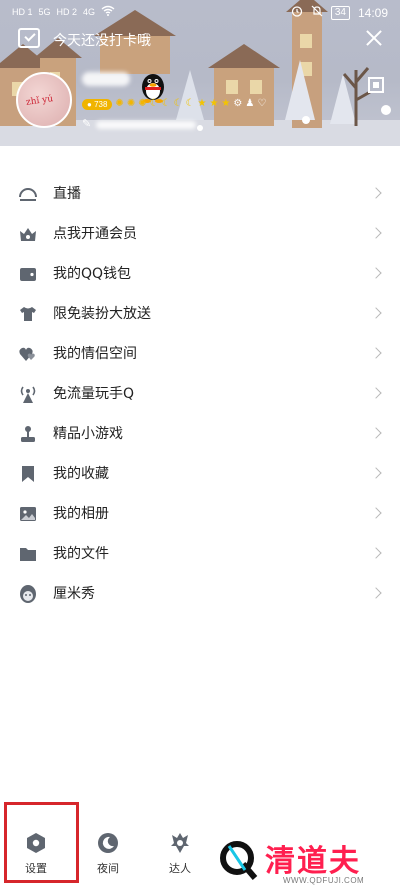 Image resolution: width=400 pixels, height=888 pixels. What do you see at coordinates (95, 234) in the screenshot?
I see `menu-item-label: 点我开通会员` at bounding box center [95, 234].